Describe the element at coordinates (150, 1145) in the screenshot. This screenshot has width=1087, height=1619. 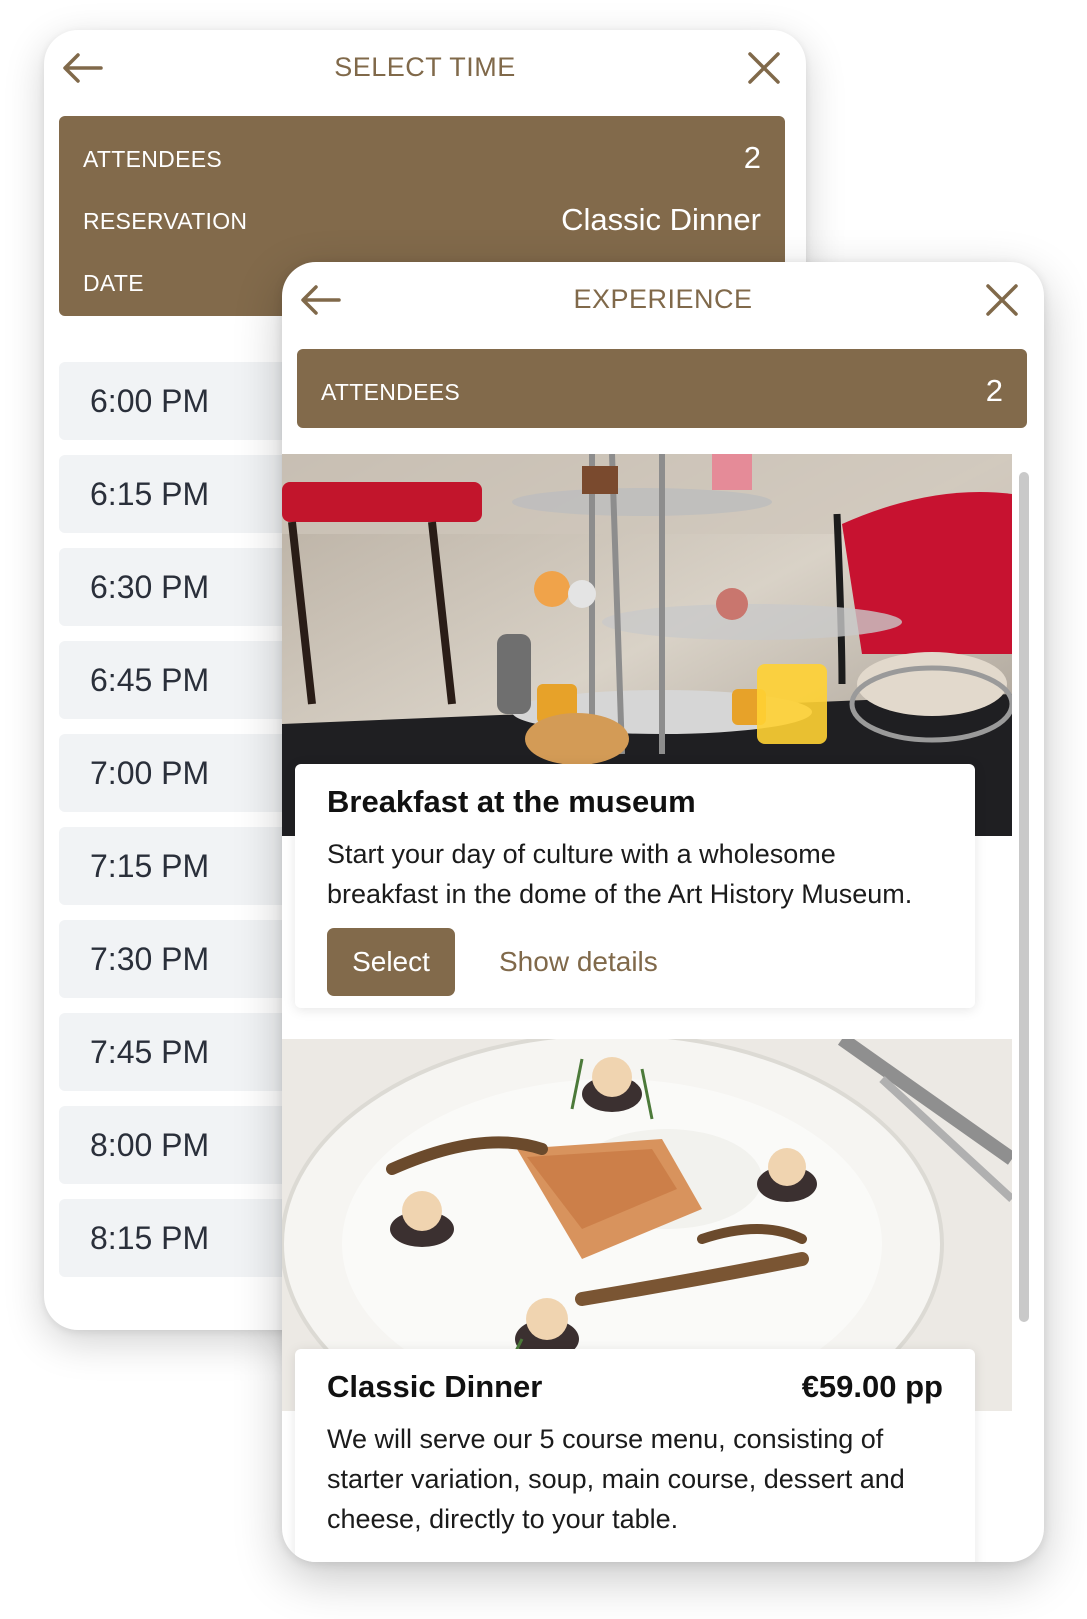
I see `time-slot-label: 8:00 PM` at that location.